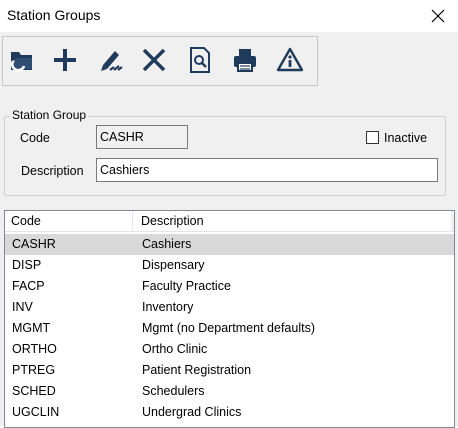  I want to click on window-title: Station Groups, so click(54, 15).